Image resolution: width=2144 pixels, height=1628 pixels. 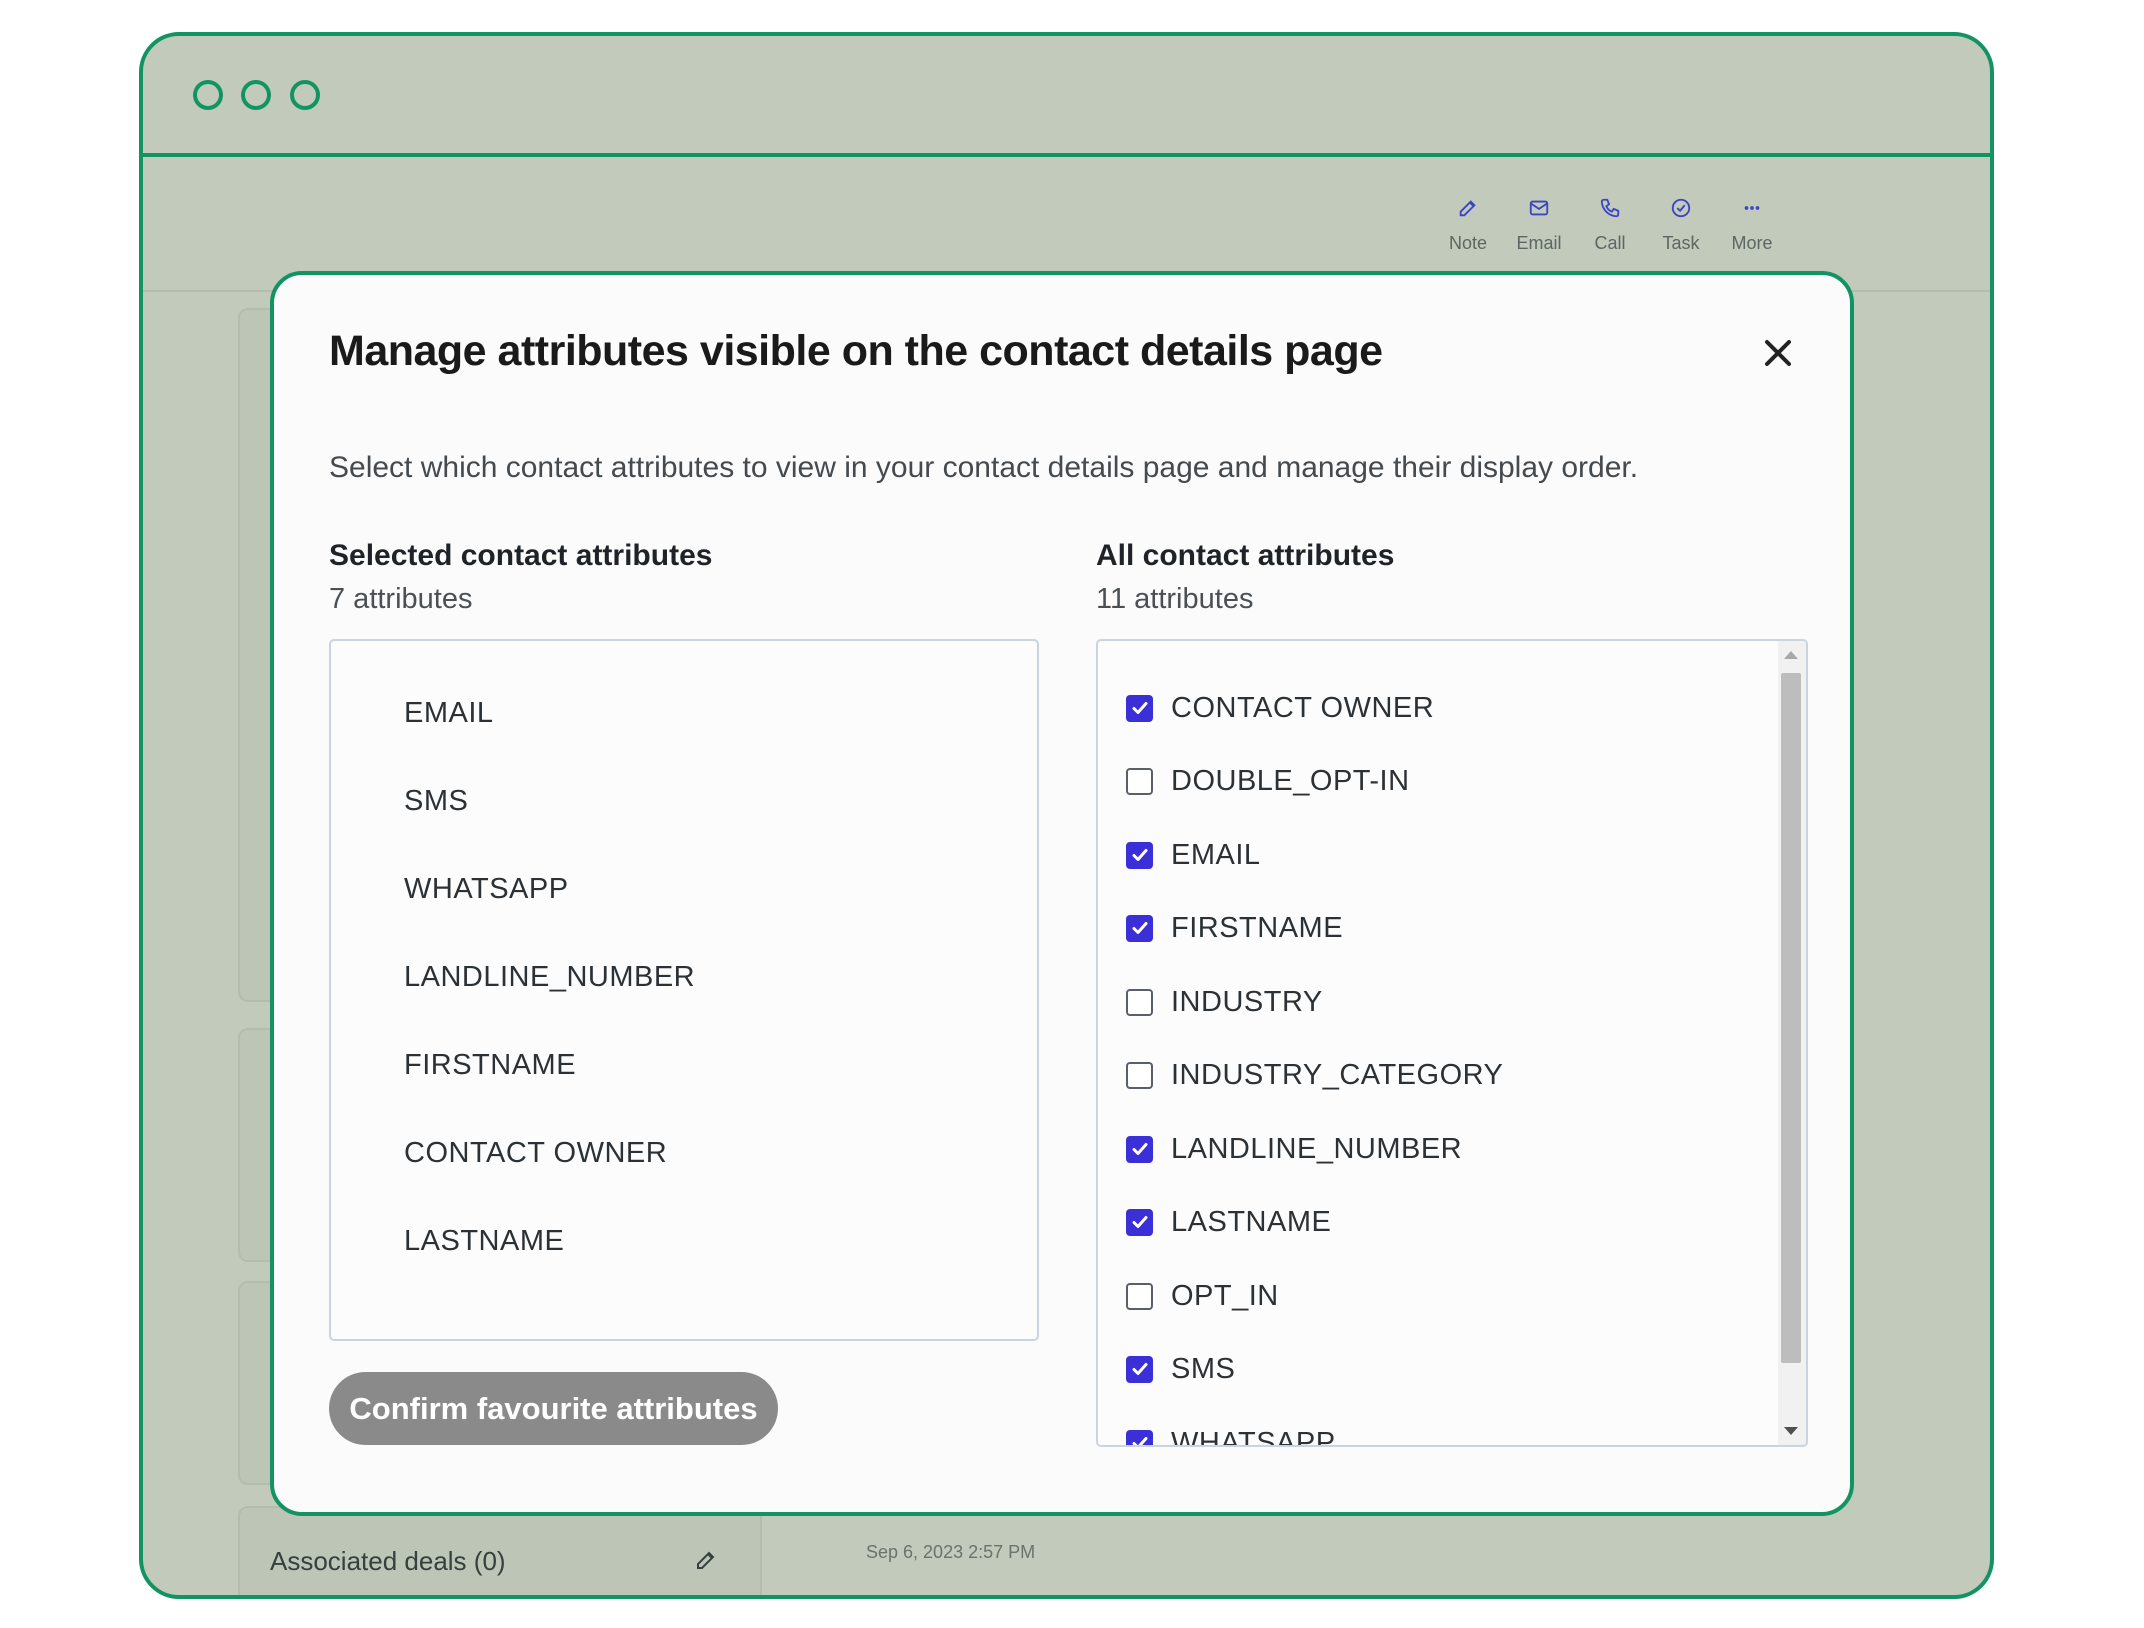 I want to click on call-icon, so click(x=1610, y=211).